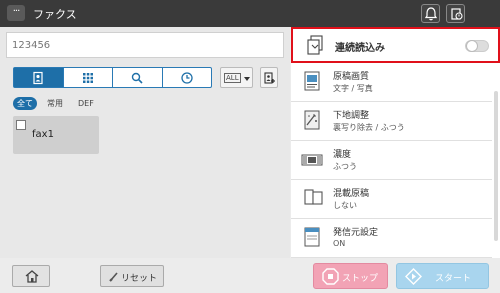 Image resolution: width=500 pixels, height=293 pixels. What do you see at coordinates (247, 79) in the screenshot?
I see `chevron-down-icon` at bounding box center [247, 79].